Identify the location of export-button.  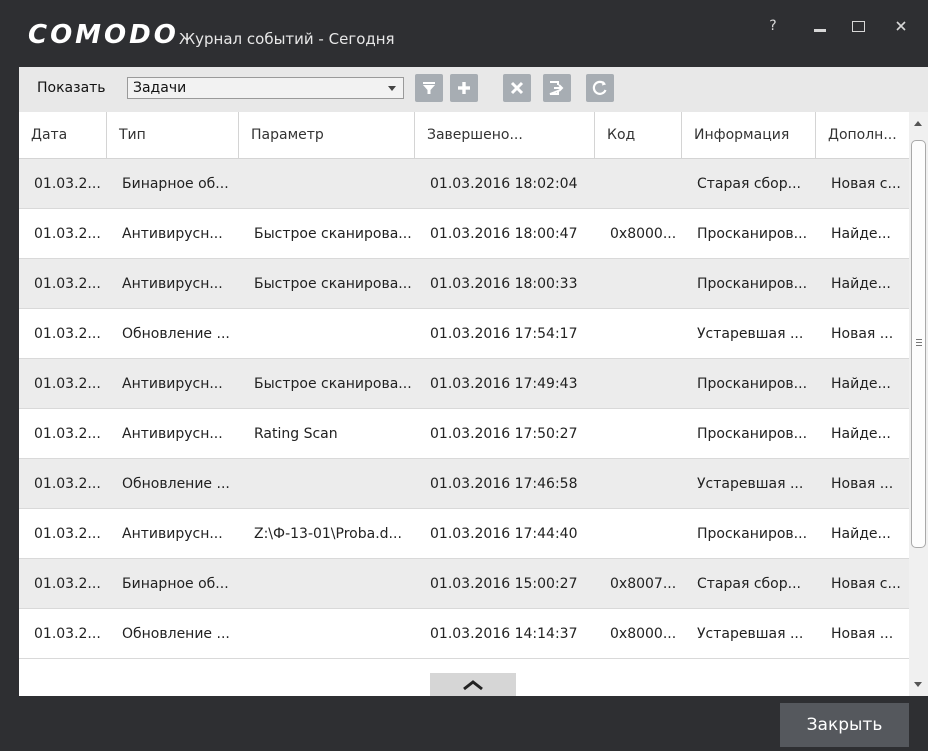
(557, 88).